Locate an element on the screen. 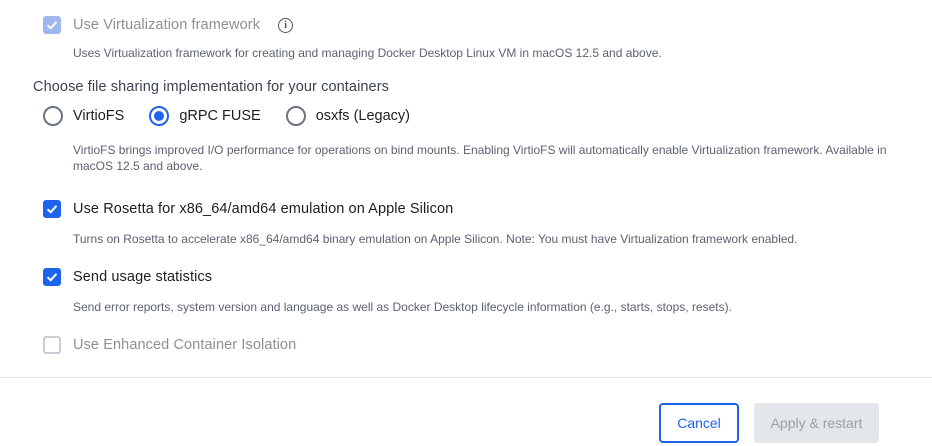  radio-label-virtiofs: VirtioFS is located at coordinates (99, 116).